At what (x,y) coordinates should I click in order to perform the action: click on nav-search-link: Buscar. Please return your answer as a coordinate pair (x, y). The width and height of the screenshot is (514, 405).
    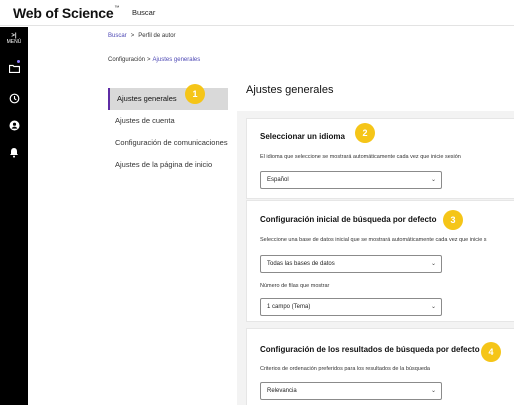
    Looking at the image, I should click on (143, 12).